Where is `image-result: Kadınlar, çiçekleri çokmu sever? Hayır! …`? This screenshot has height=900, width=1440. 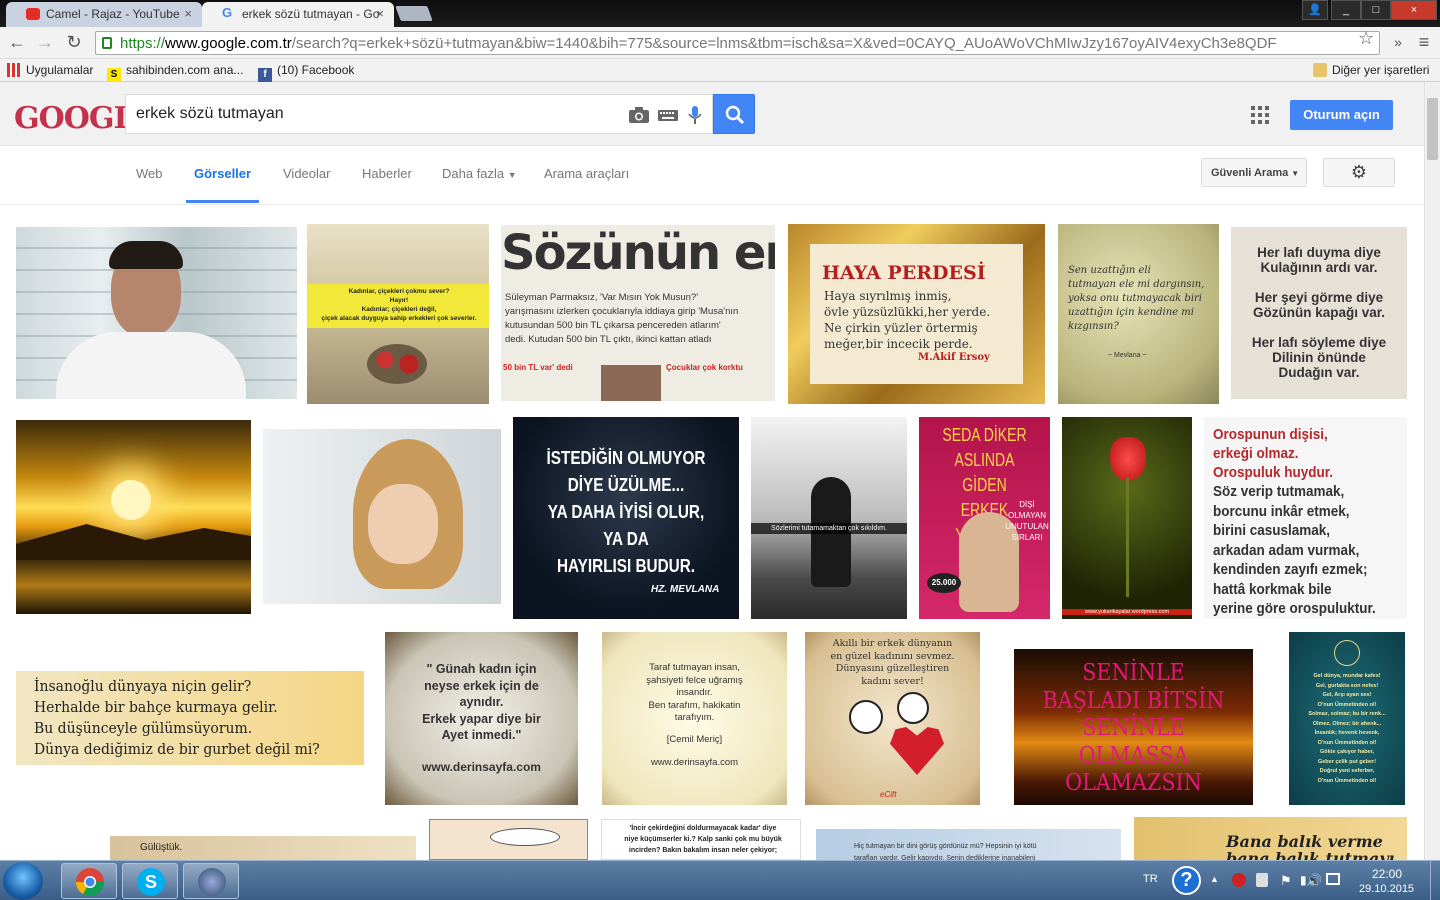 image-result: Kadınlar, çiçekleri çokmu sever? Hayır! … is located at coordinates (398, 314).